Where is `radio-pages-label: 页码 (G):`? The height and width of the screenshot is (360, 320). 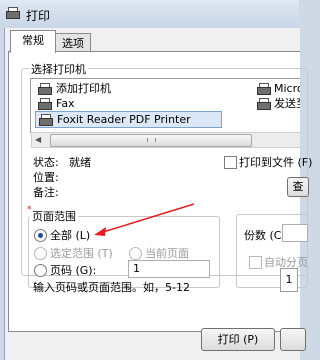
radio-pages-label: 页码 (G): is located at coordinates (73, 270).